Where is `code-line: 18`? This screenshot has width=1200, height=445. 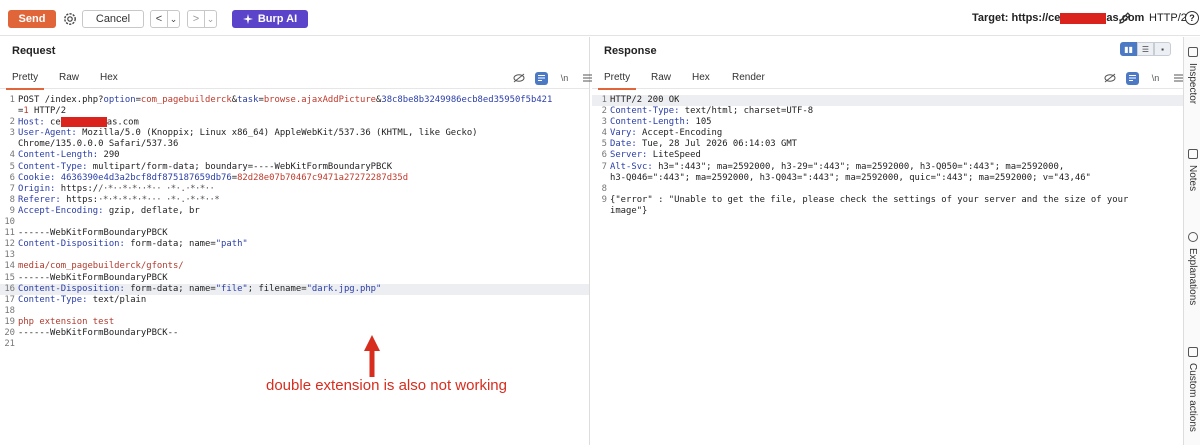 code-line: 18 is located at coordinates (9, 310).